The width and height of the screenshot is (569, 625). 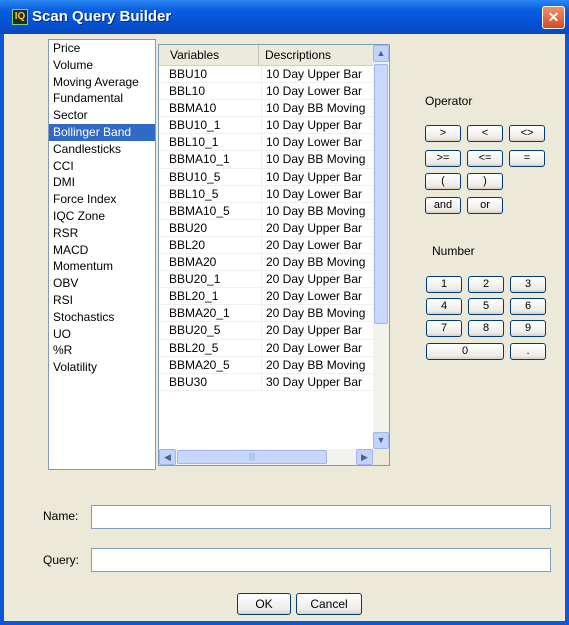 What do you see at coordinates (194, 347) in the screenshot?
I see `variable-cell: BBL20_5` at bounding box center [194, 347].